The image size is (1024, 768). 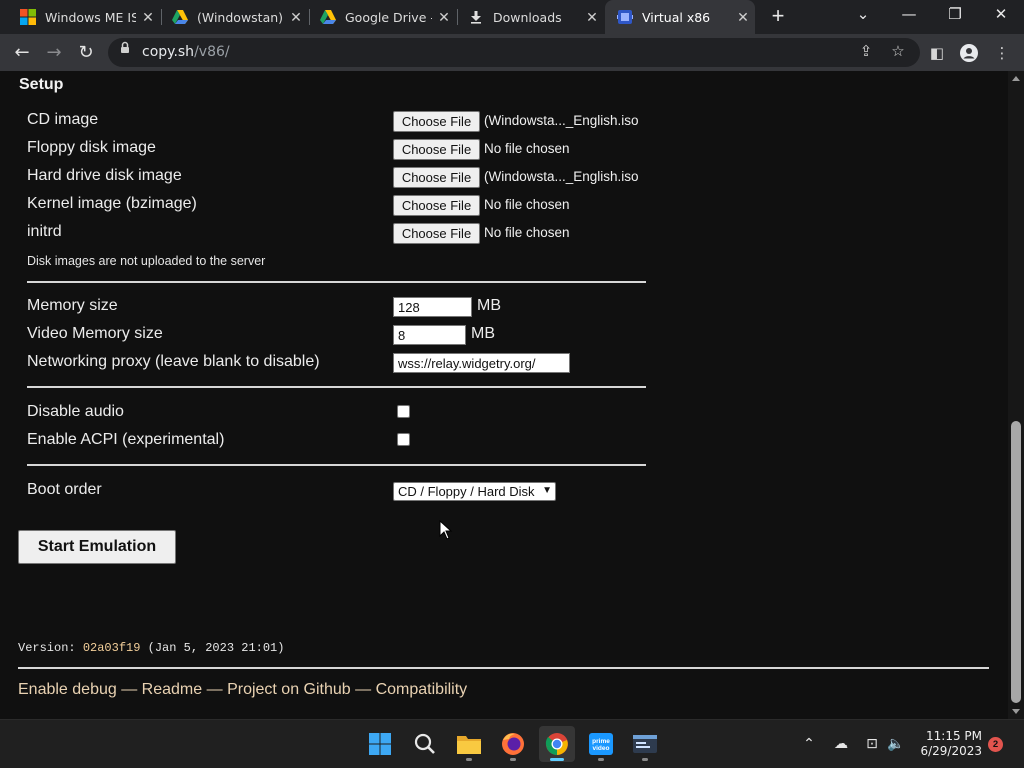 What do you see at coordinates (289, 689) in the screenshot?
I see `github-link: Project on Github` at bounding box center [289, 689].